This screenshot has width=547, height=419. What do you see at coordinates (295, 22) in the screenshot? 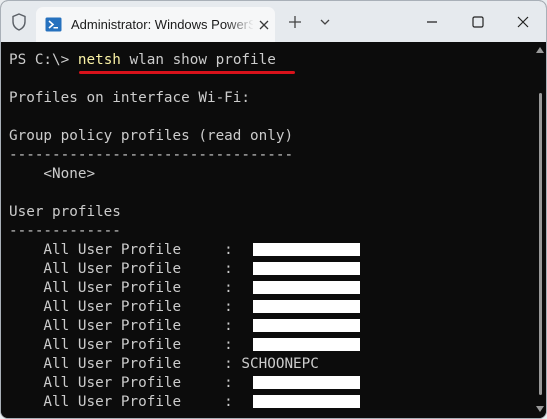
I see `plus-icon` at bounding box center [295, 22].